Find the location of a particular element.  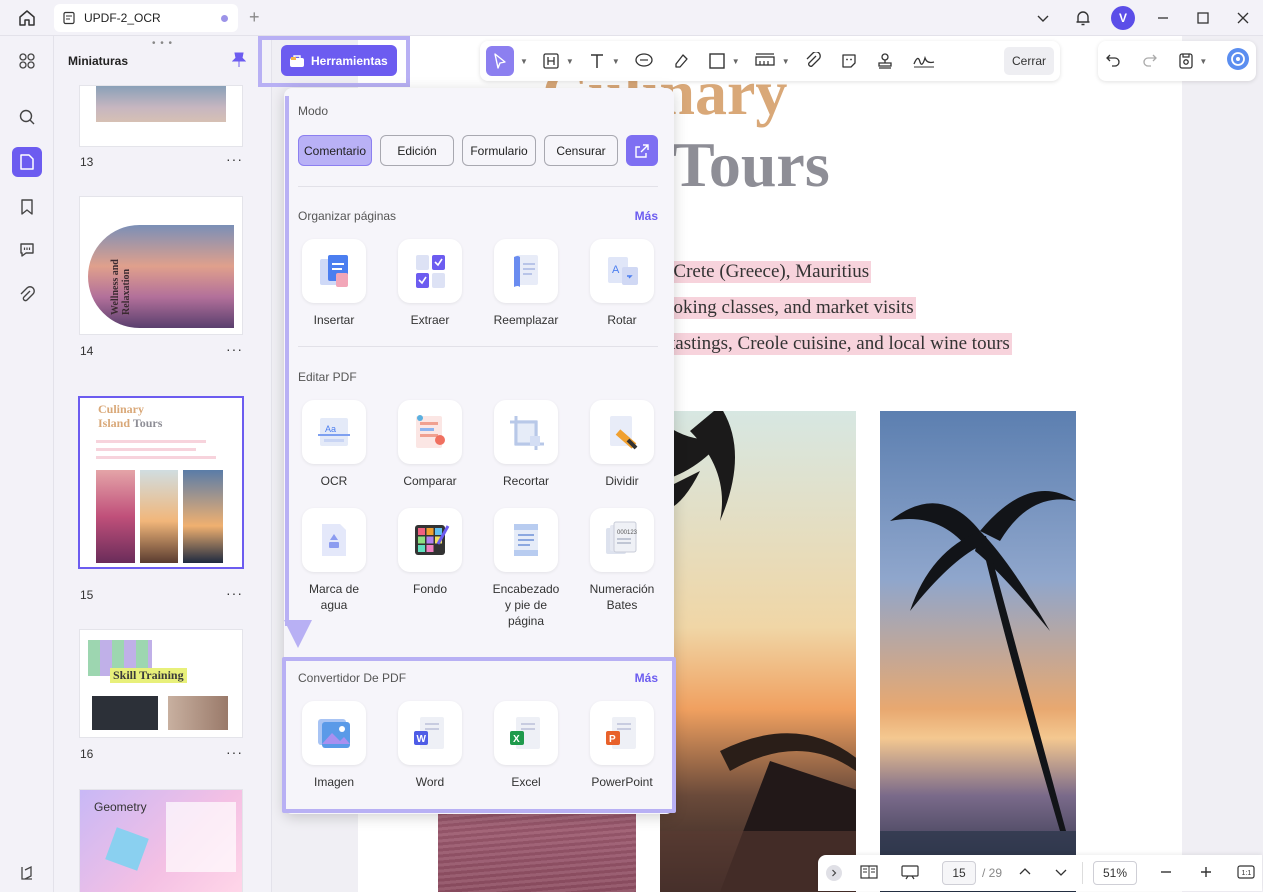

converter-highlight is located at coordinates (479, 735).